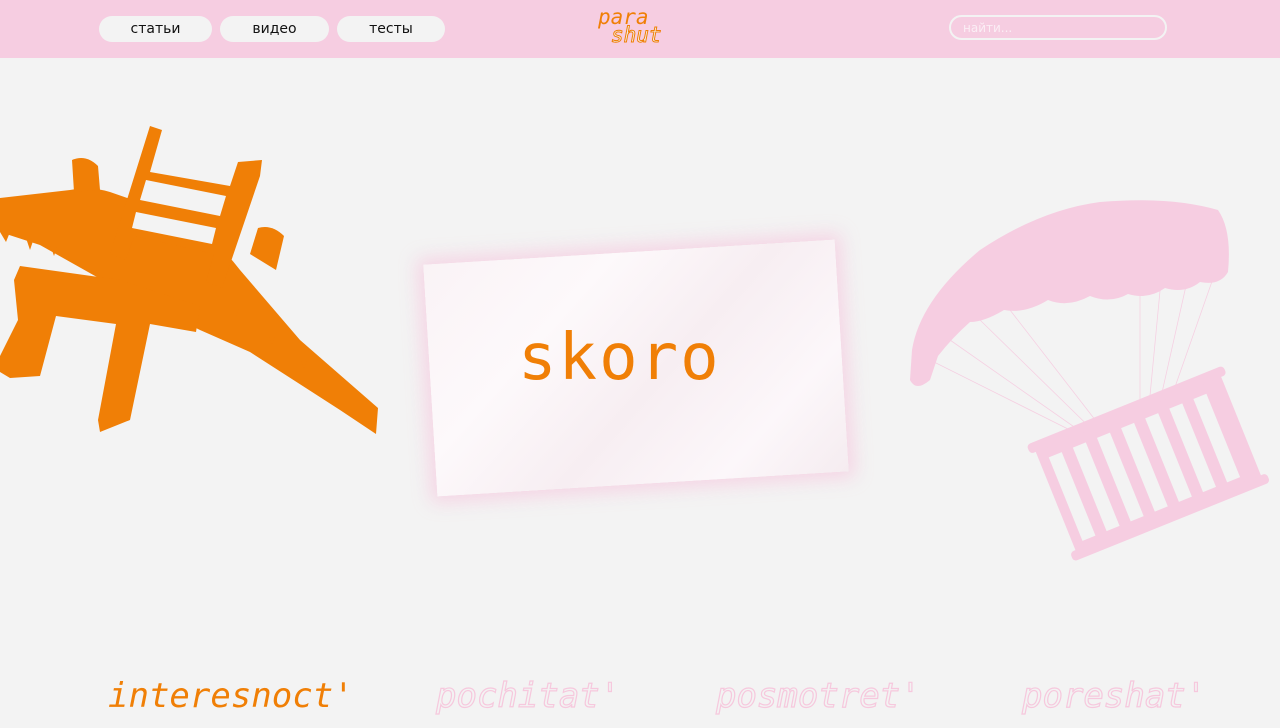 The image size is (1280, 728). What do you see at coordinates (231, 696) in the screenshot?
I see `nav-interest: interesnoct'` at bounding box center [231, 696].